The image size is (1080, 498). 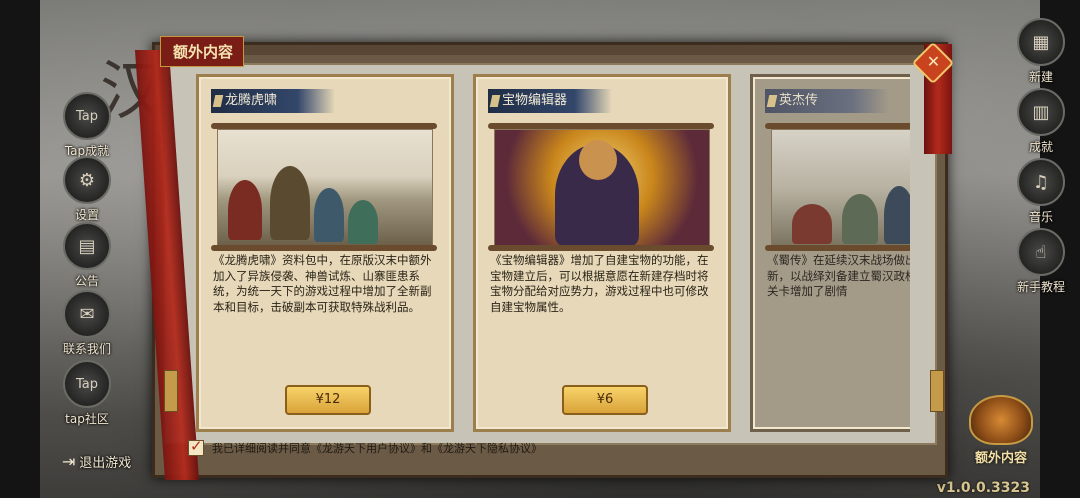 I want to click on side-label: 联系我们, so click(x=86, y=349).